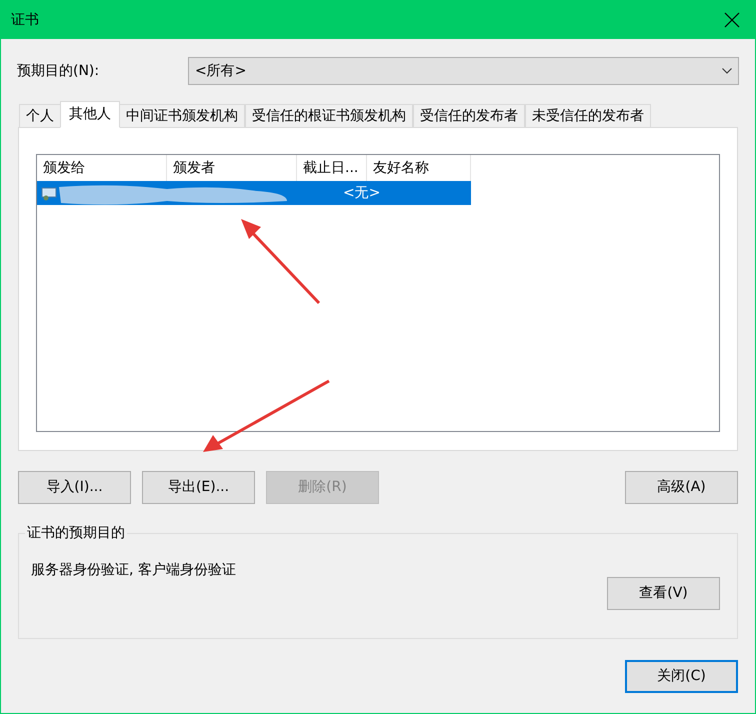  I want to click on table-cell-text: <无>, so click(362, 193).